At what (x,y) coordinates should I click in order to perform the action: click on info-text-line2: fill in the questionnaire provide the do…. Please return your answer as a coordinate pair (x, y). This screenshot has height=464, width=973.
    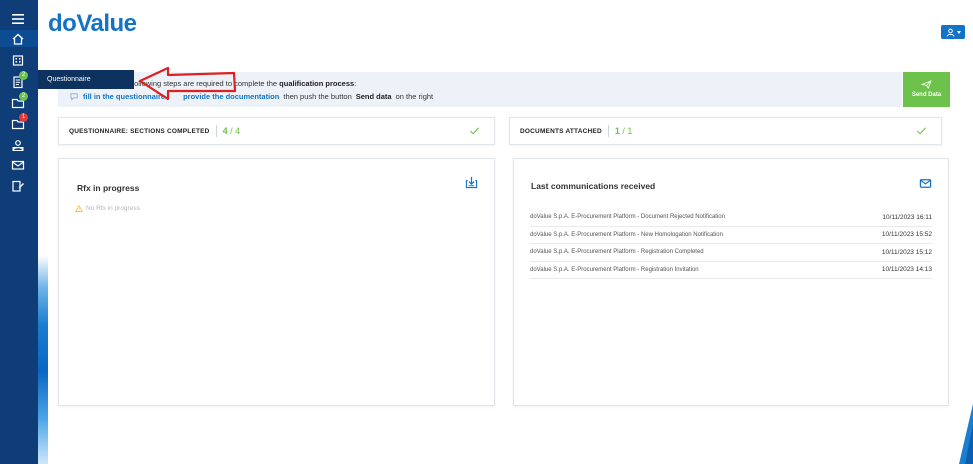
    Looking at the image, I should click on (251, 96).